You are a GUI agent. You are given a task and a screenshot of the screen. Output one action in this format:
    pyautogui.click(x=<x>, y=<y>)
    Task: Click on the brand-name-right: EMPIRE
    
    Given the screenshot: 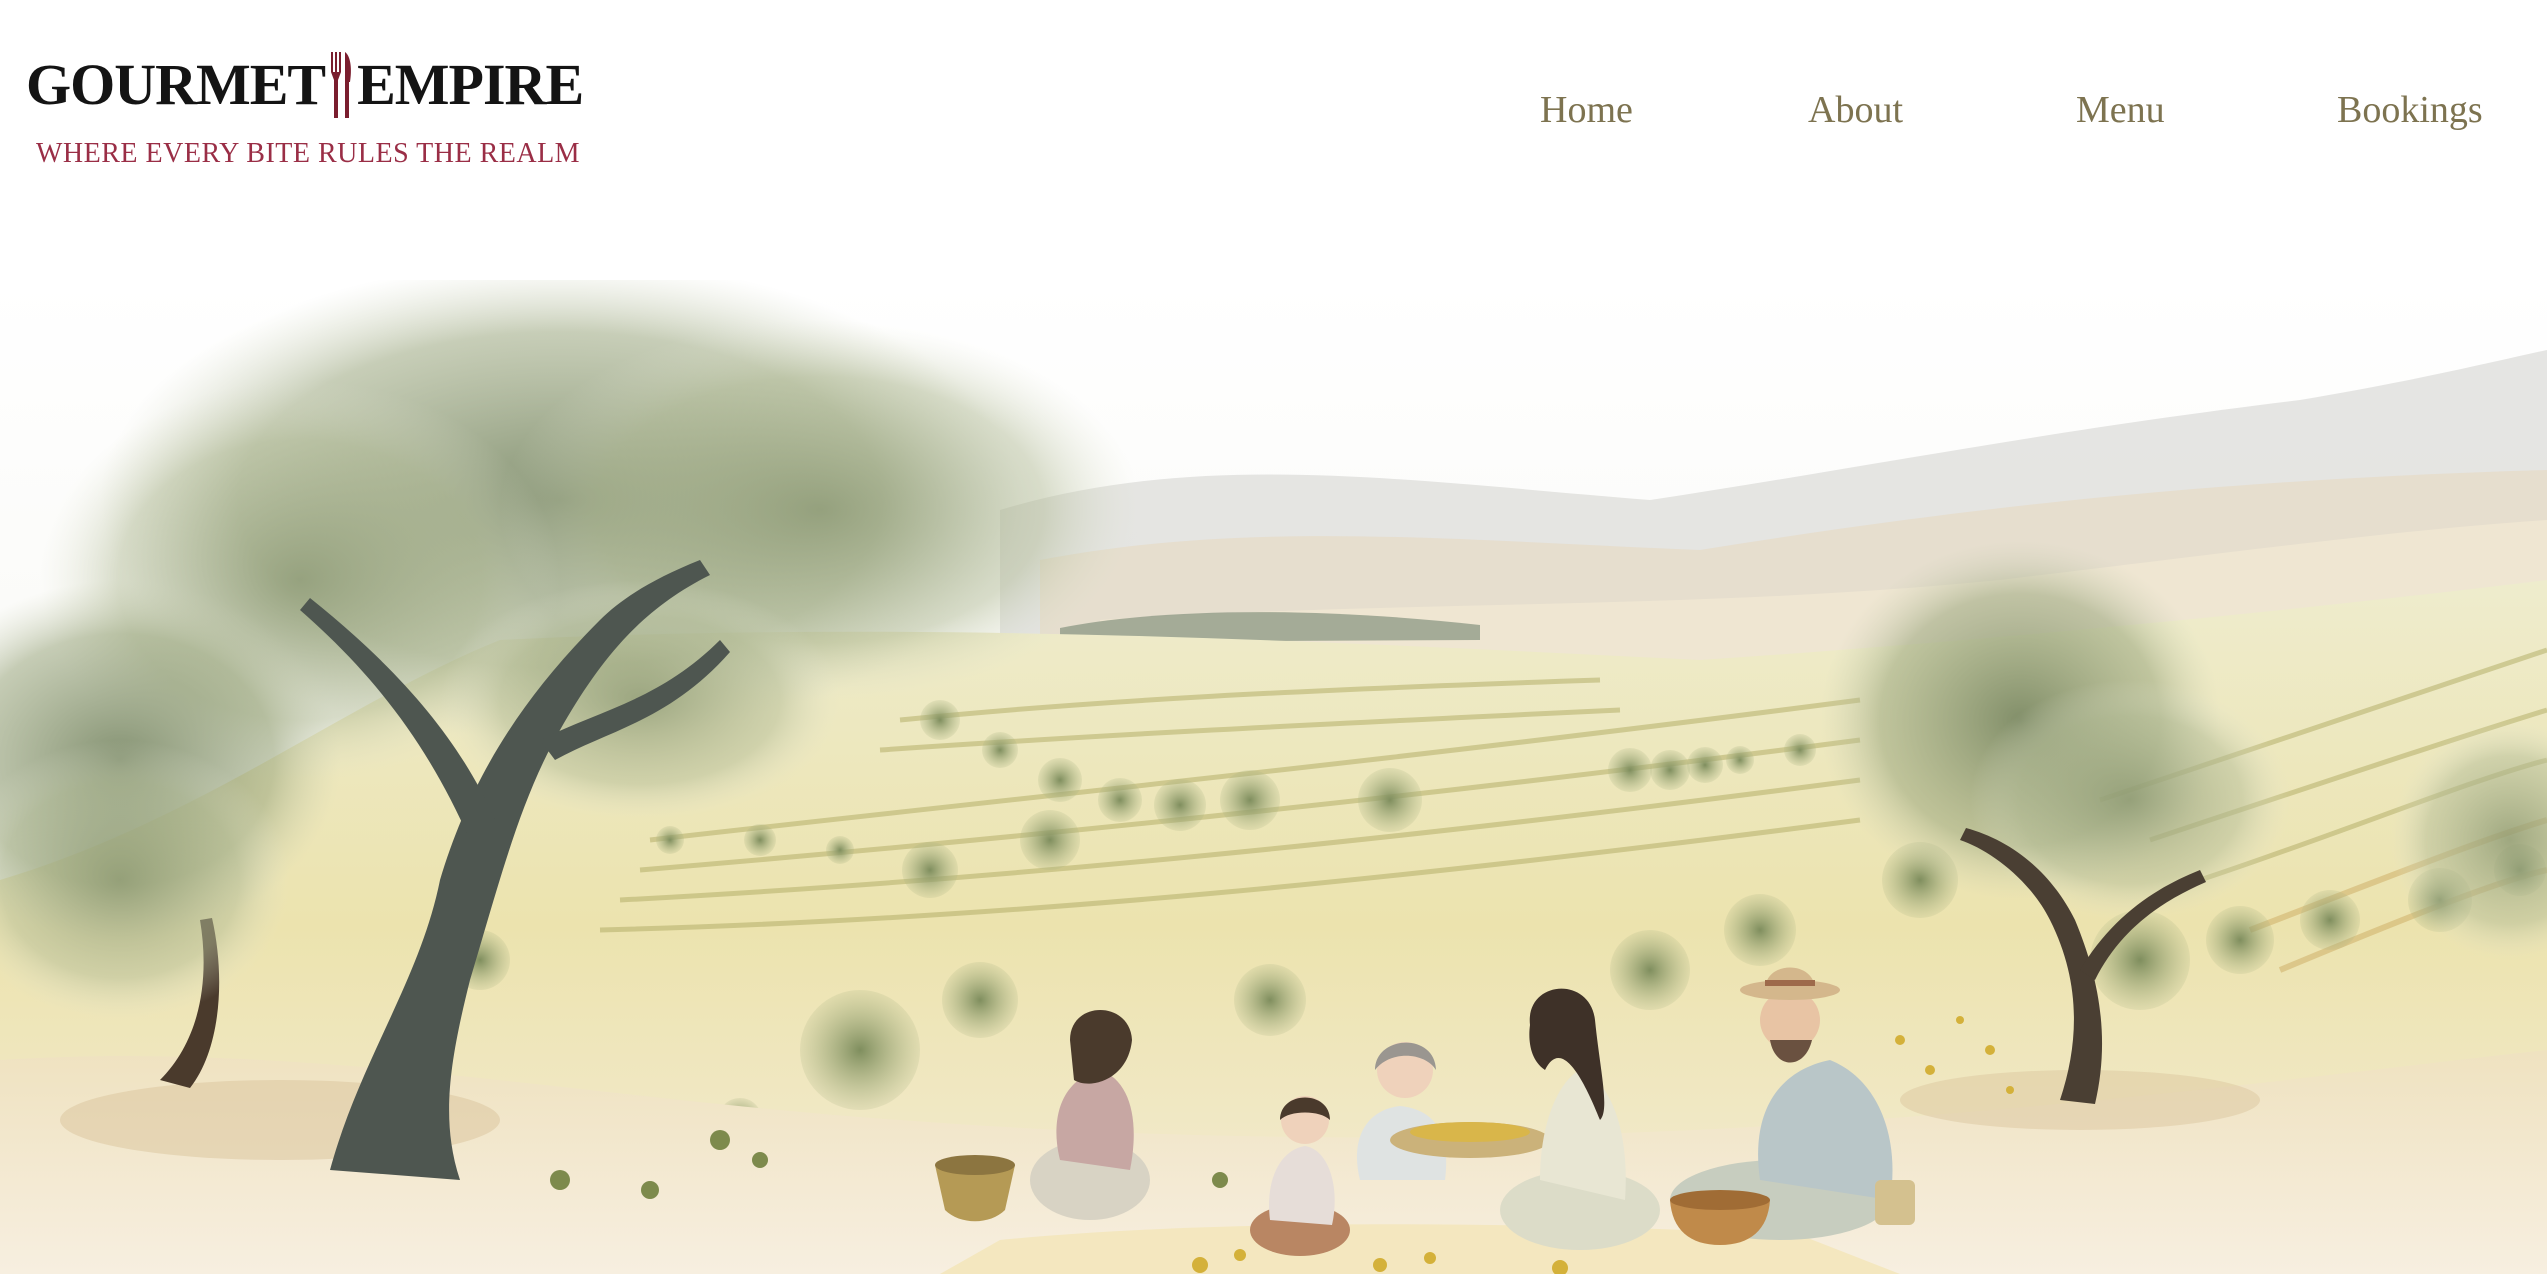 What is the action you would take?
    pyautogui.click(x=470, y=84)
    